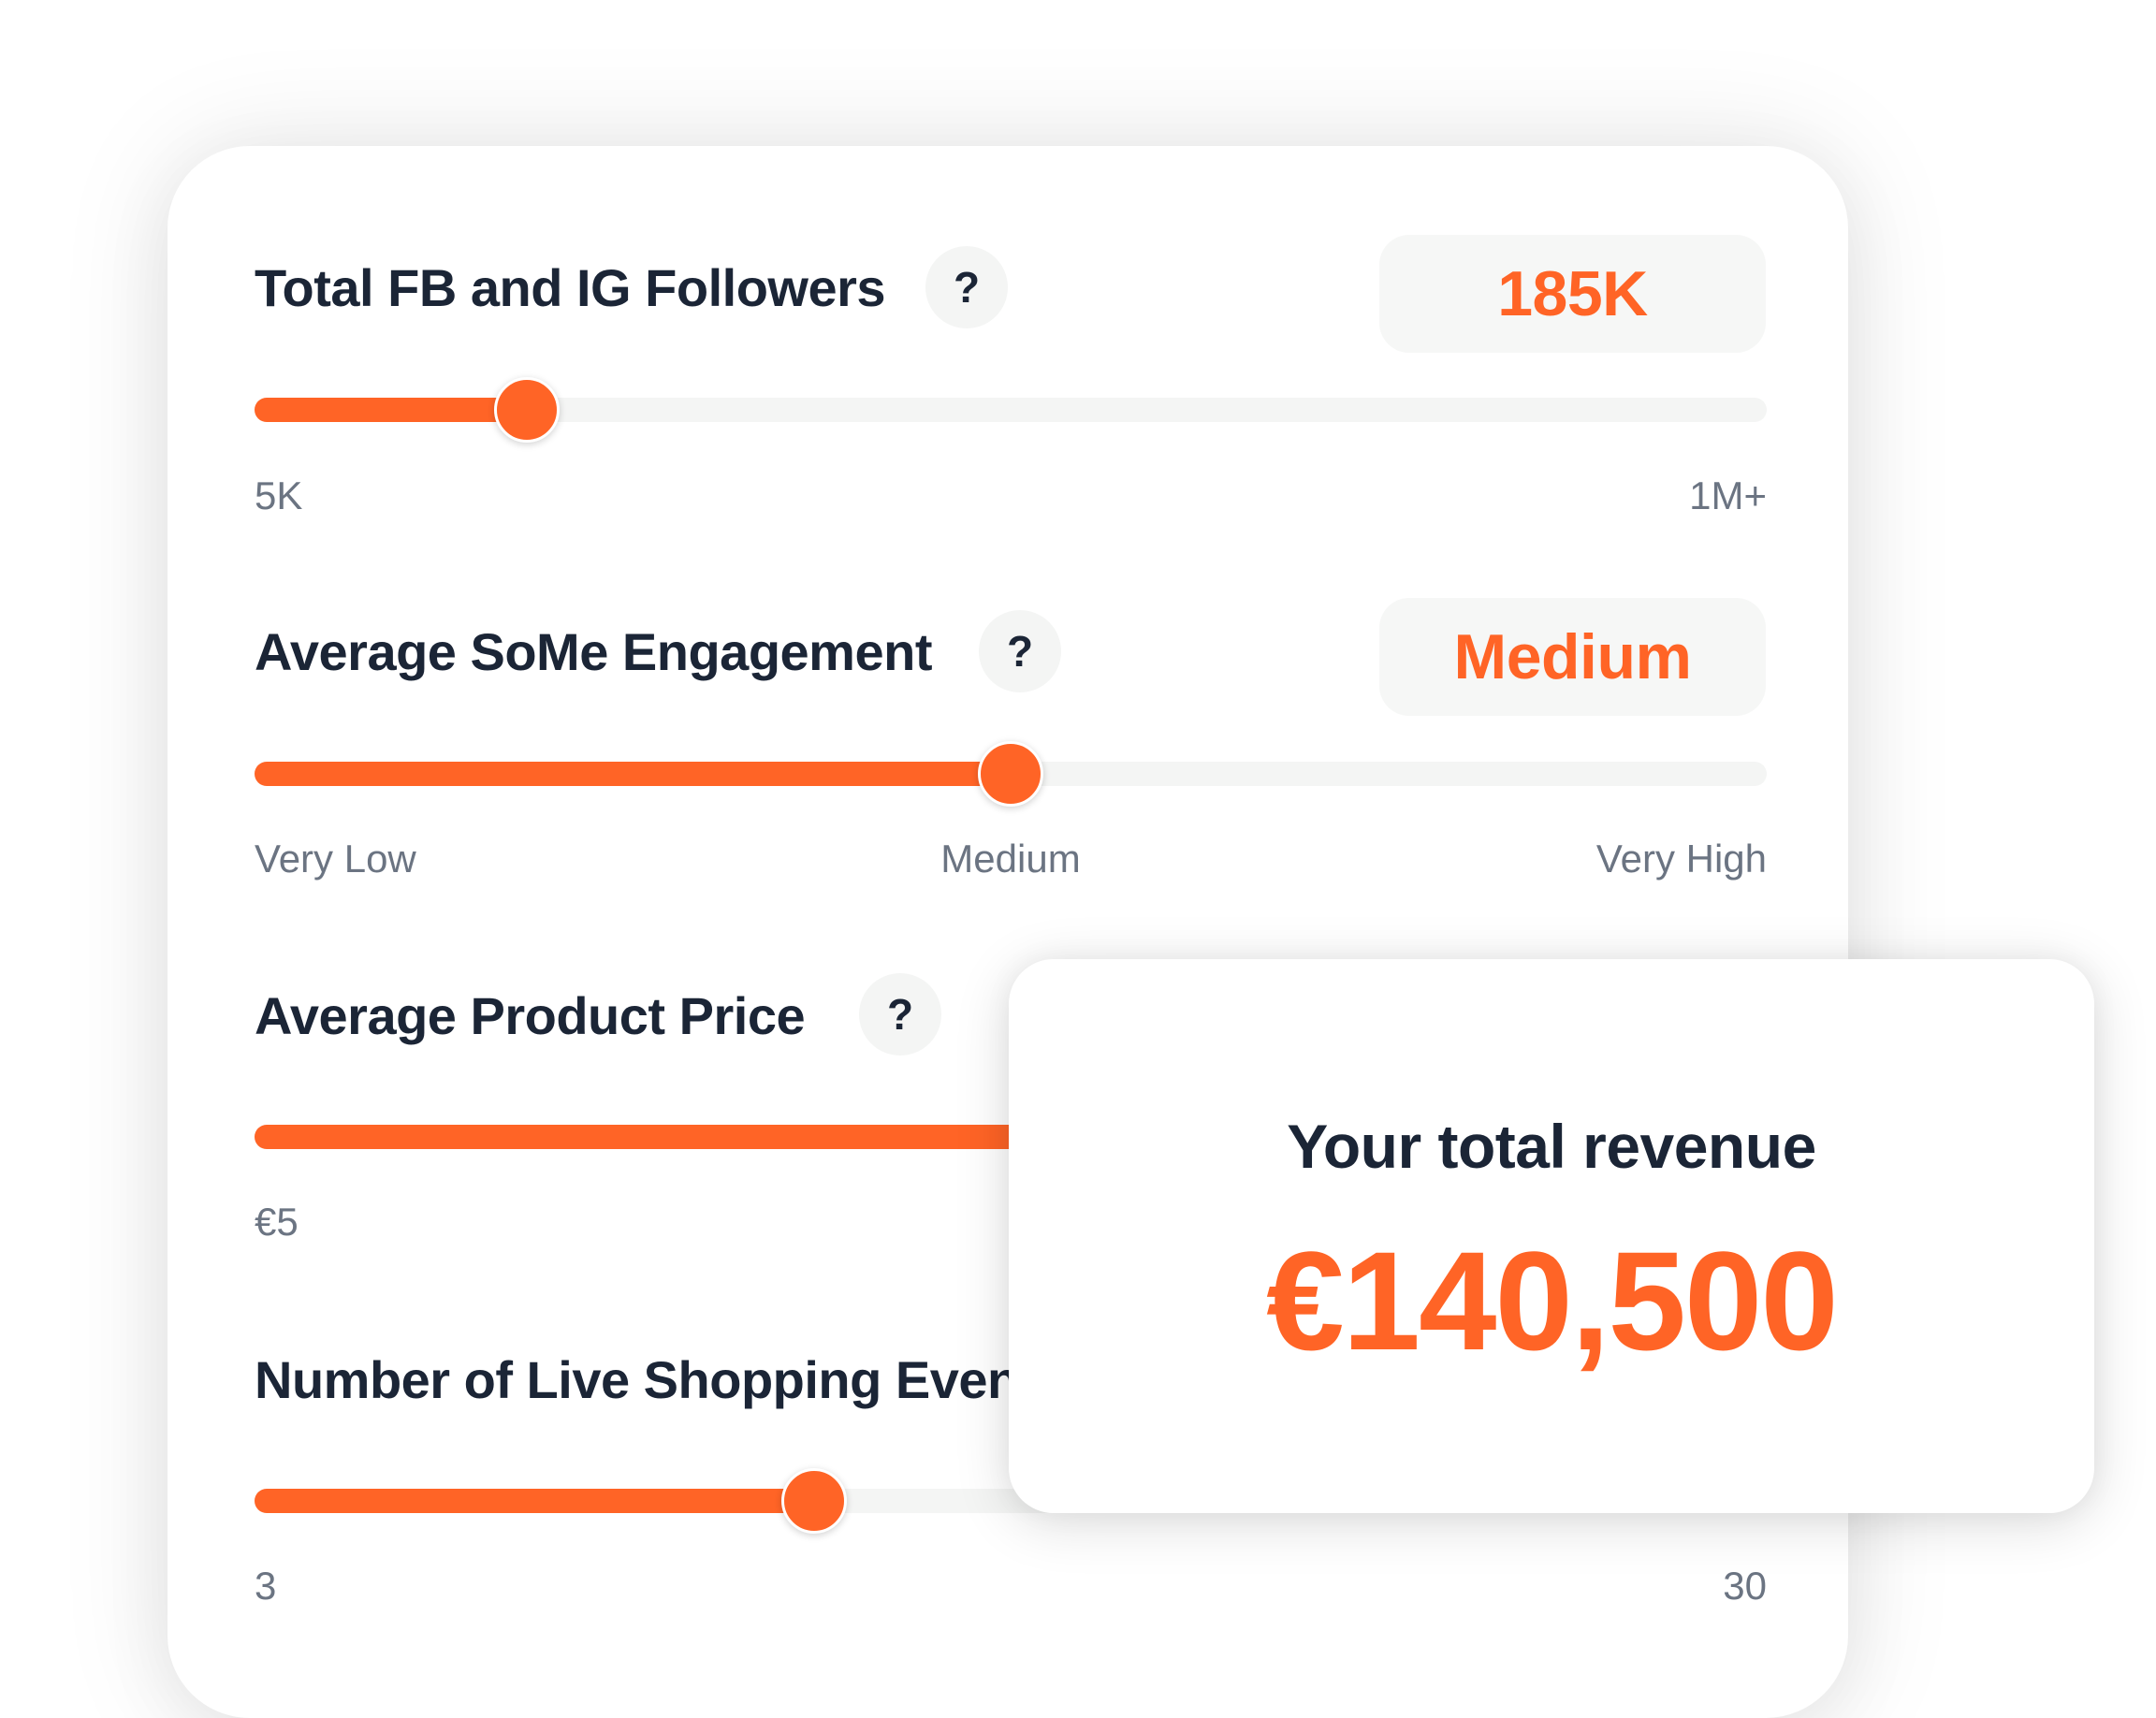 The width and height of the screenshot is (2156, 1718). What do you see at coordinates (1572, 657) in the screenshot?
I see `engagement-value: Medium` at bounding box center [1572, 657].